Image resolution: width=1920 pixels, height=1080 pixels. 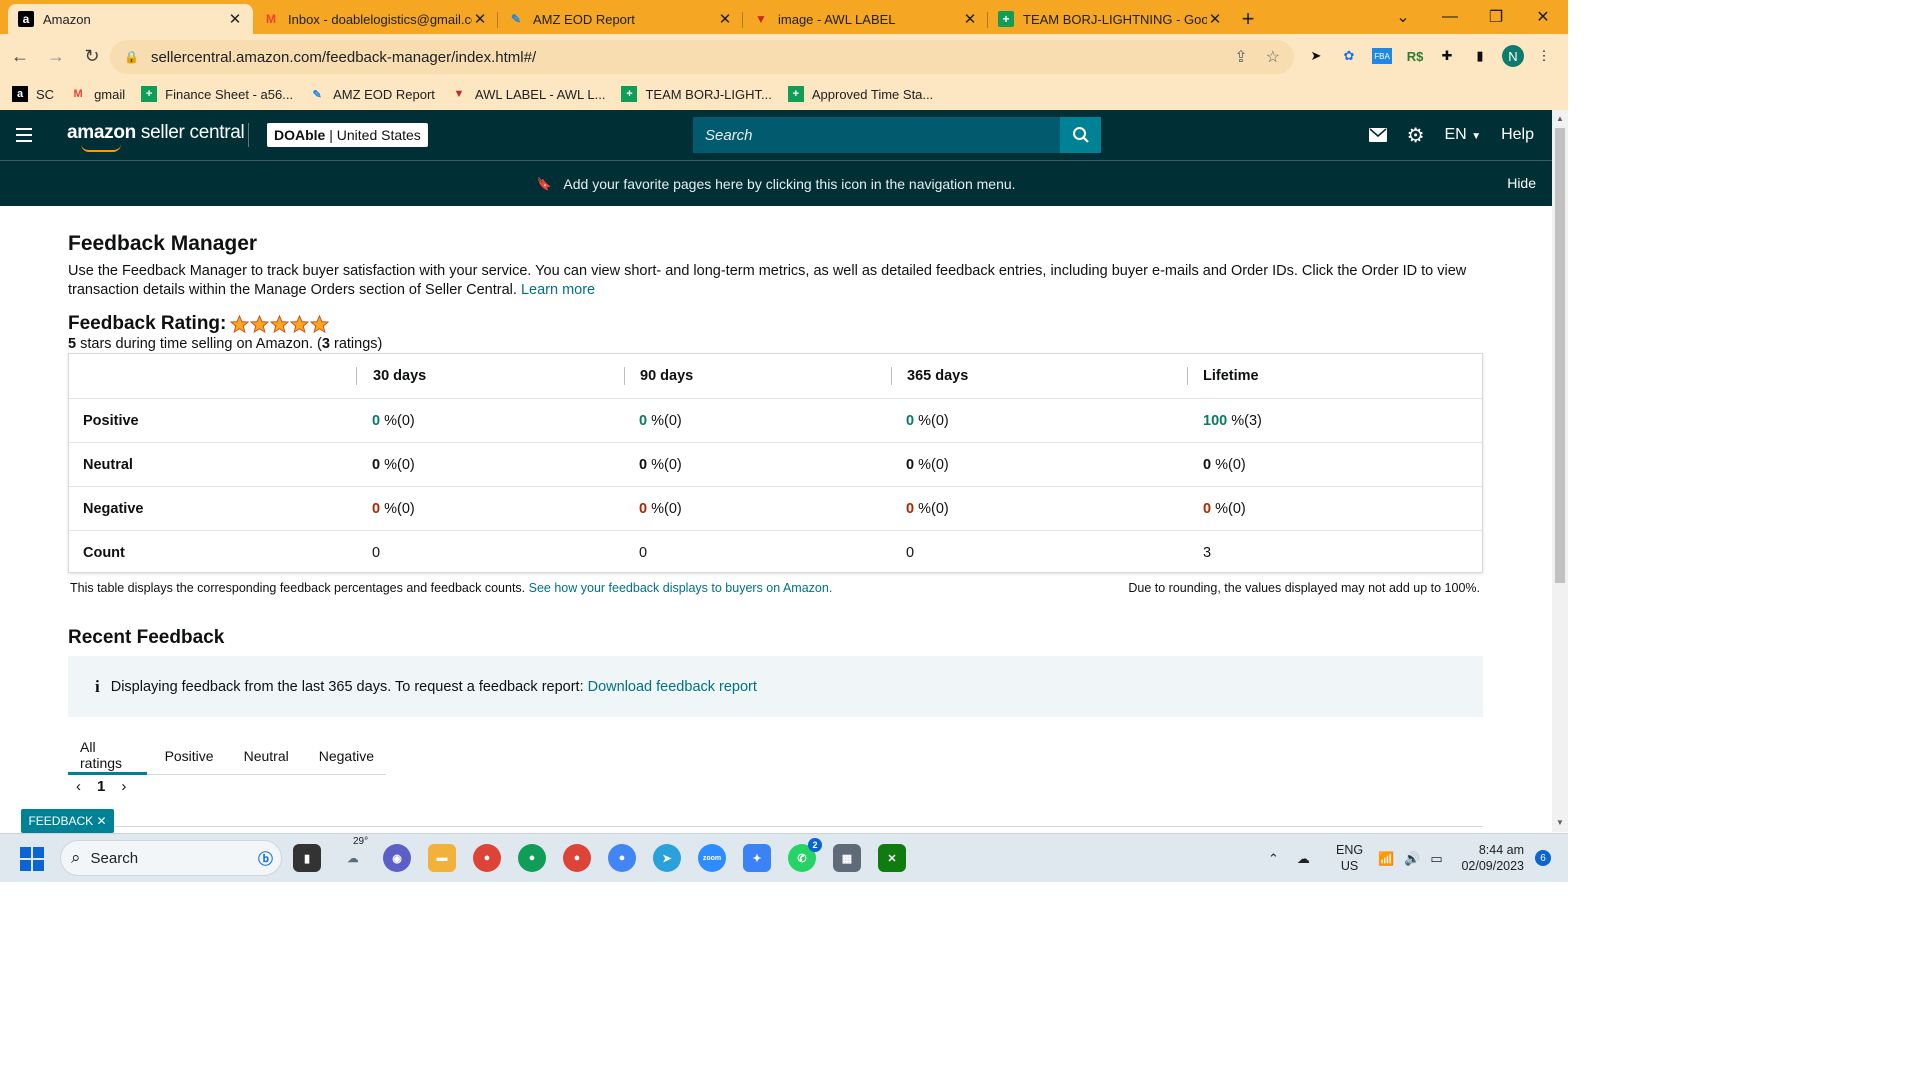 I want to click on new-tab-button: +, so click(x=1248, y=19).